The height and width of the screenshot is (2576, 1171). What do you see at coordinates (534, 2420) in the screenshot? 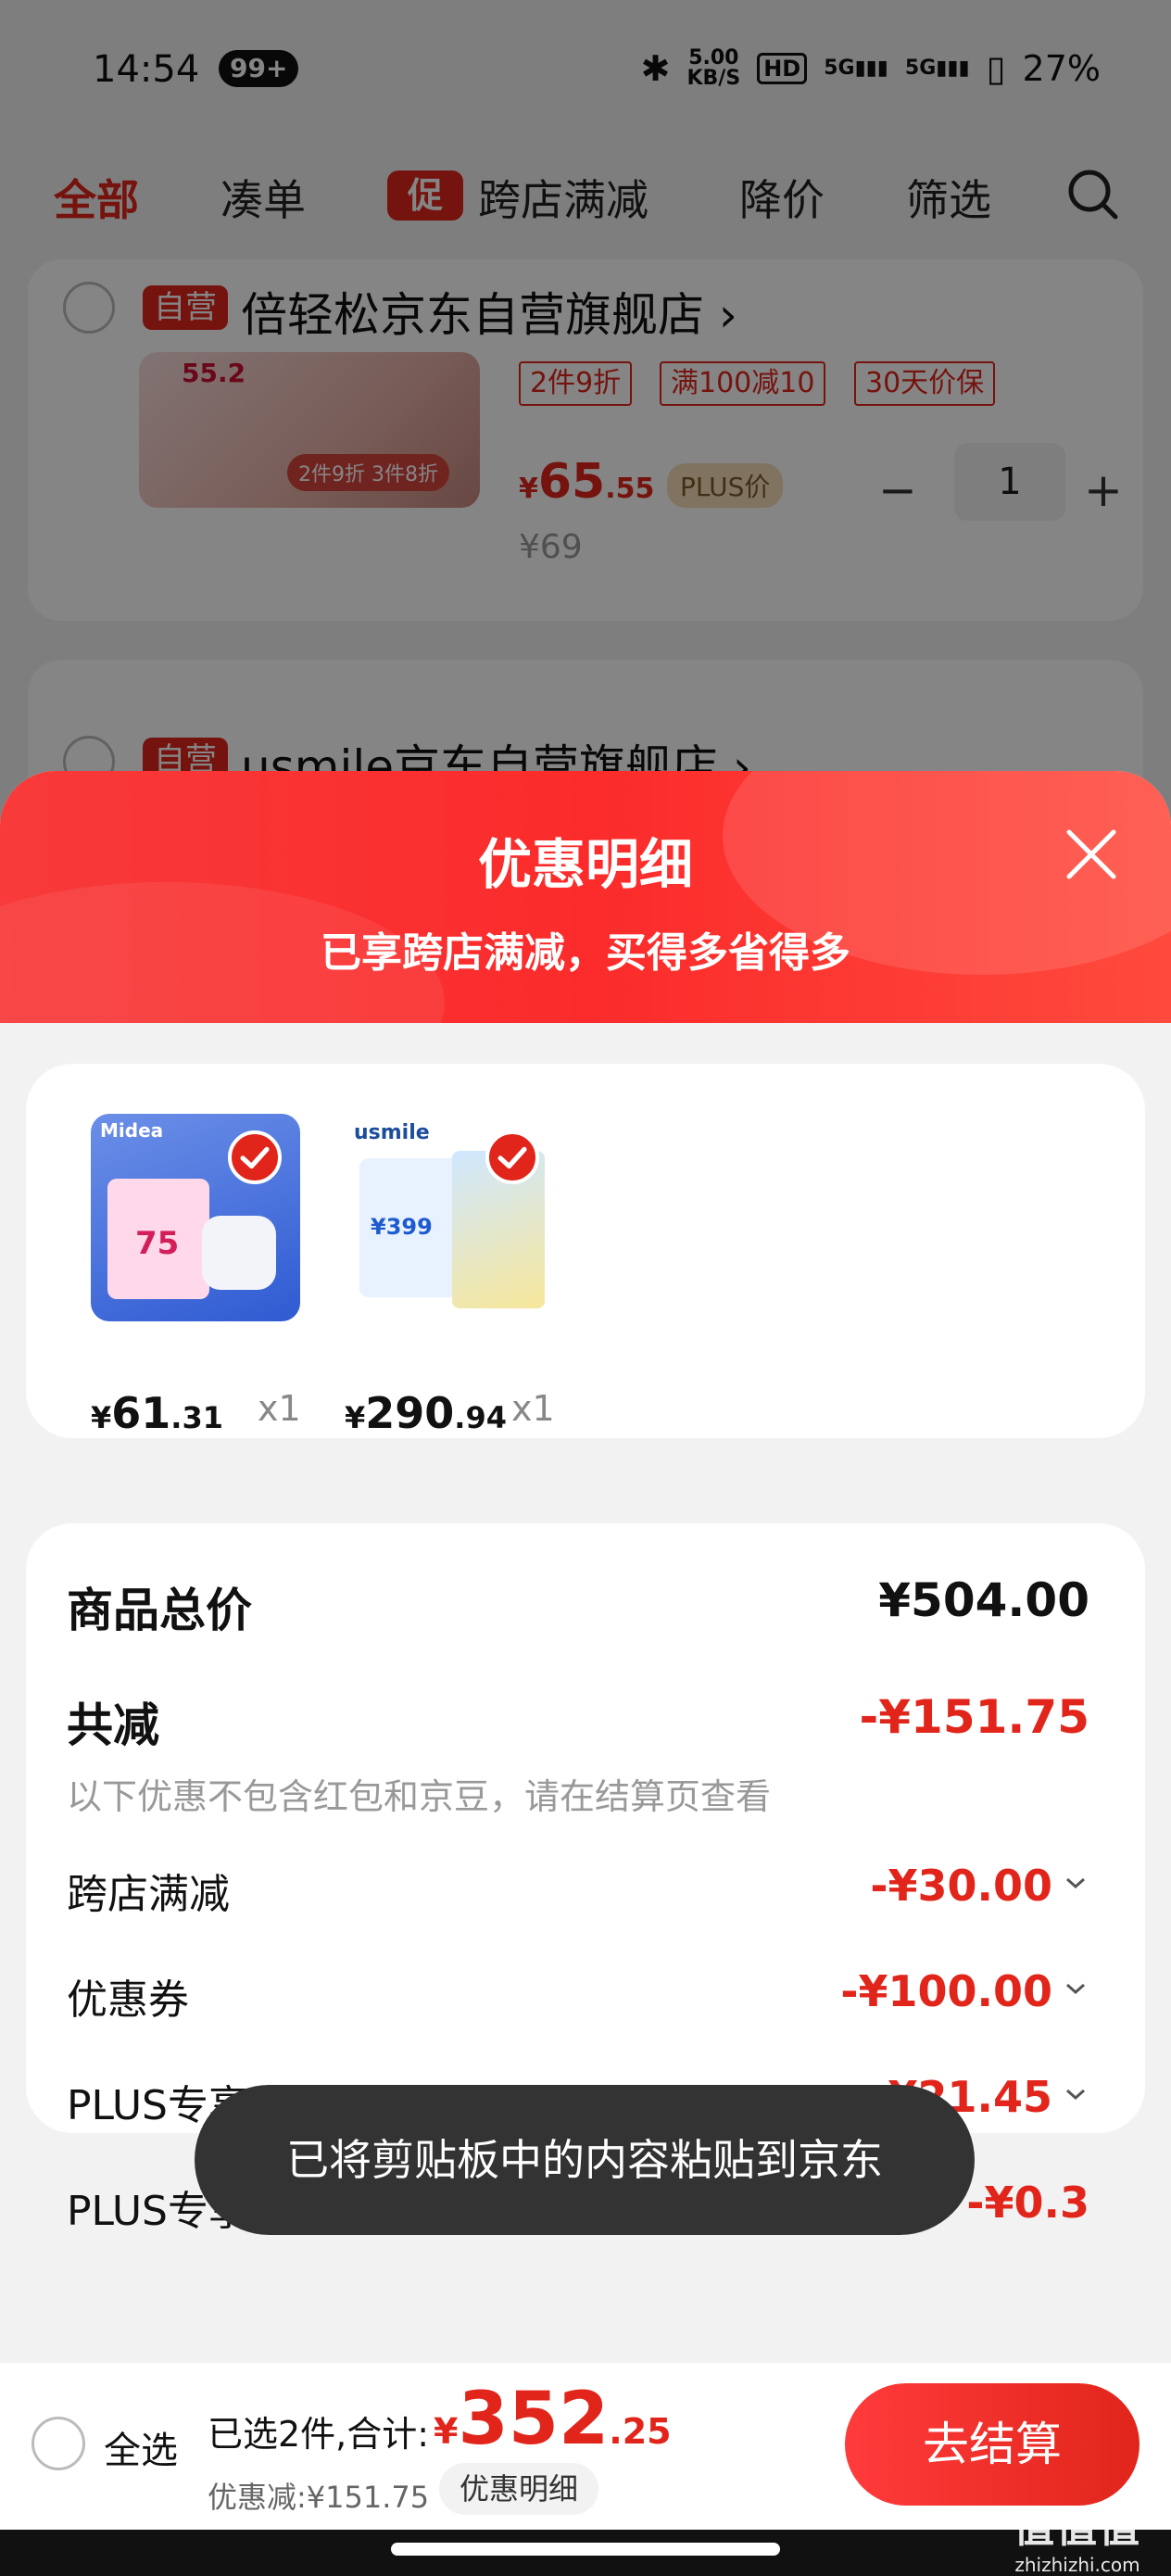
I see `price-int: 352` at bounding box center [534, 2420].